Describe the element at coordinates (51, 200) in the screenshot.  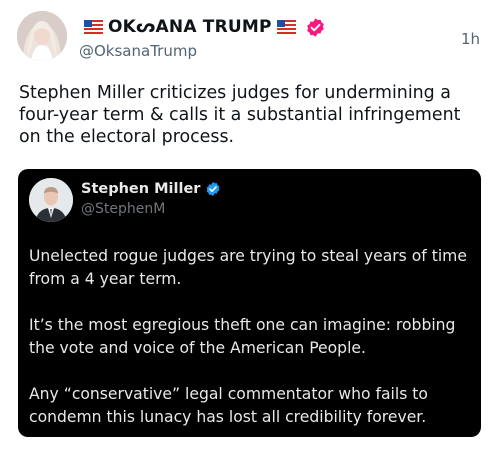
I see `quoted-author-avatar` at that location.